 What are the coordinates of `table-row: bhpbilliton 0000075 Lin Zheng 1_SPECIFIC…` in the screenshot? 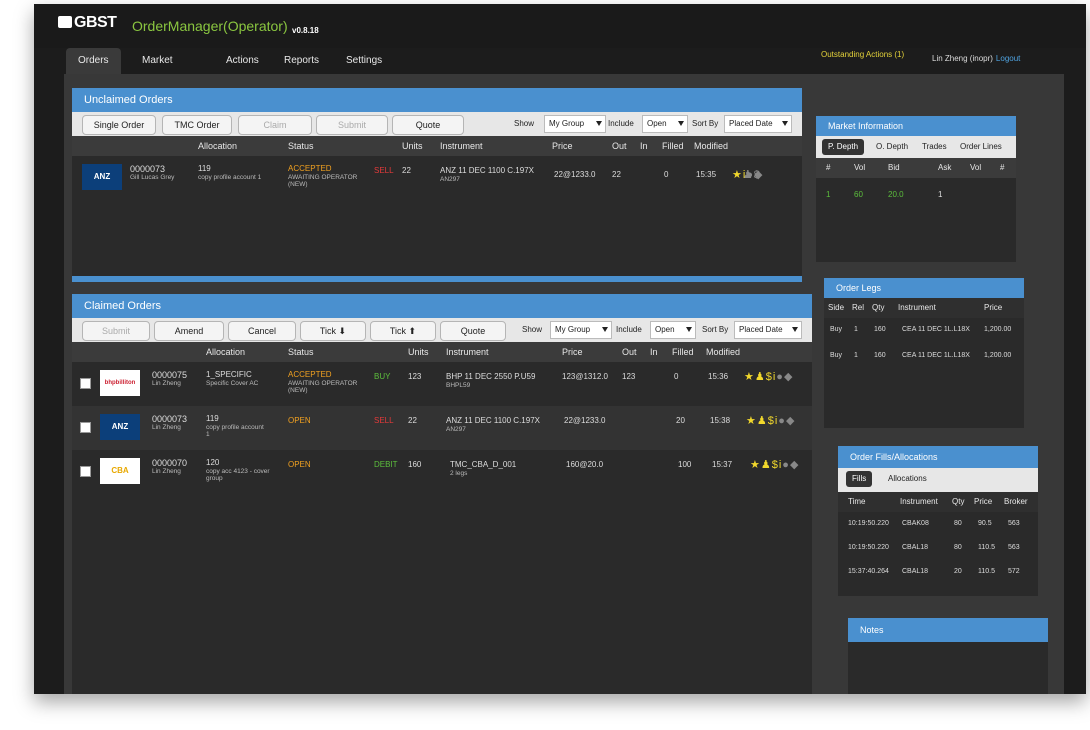 It's located at (442, 384).